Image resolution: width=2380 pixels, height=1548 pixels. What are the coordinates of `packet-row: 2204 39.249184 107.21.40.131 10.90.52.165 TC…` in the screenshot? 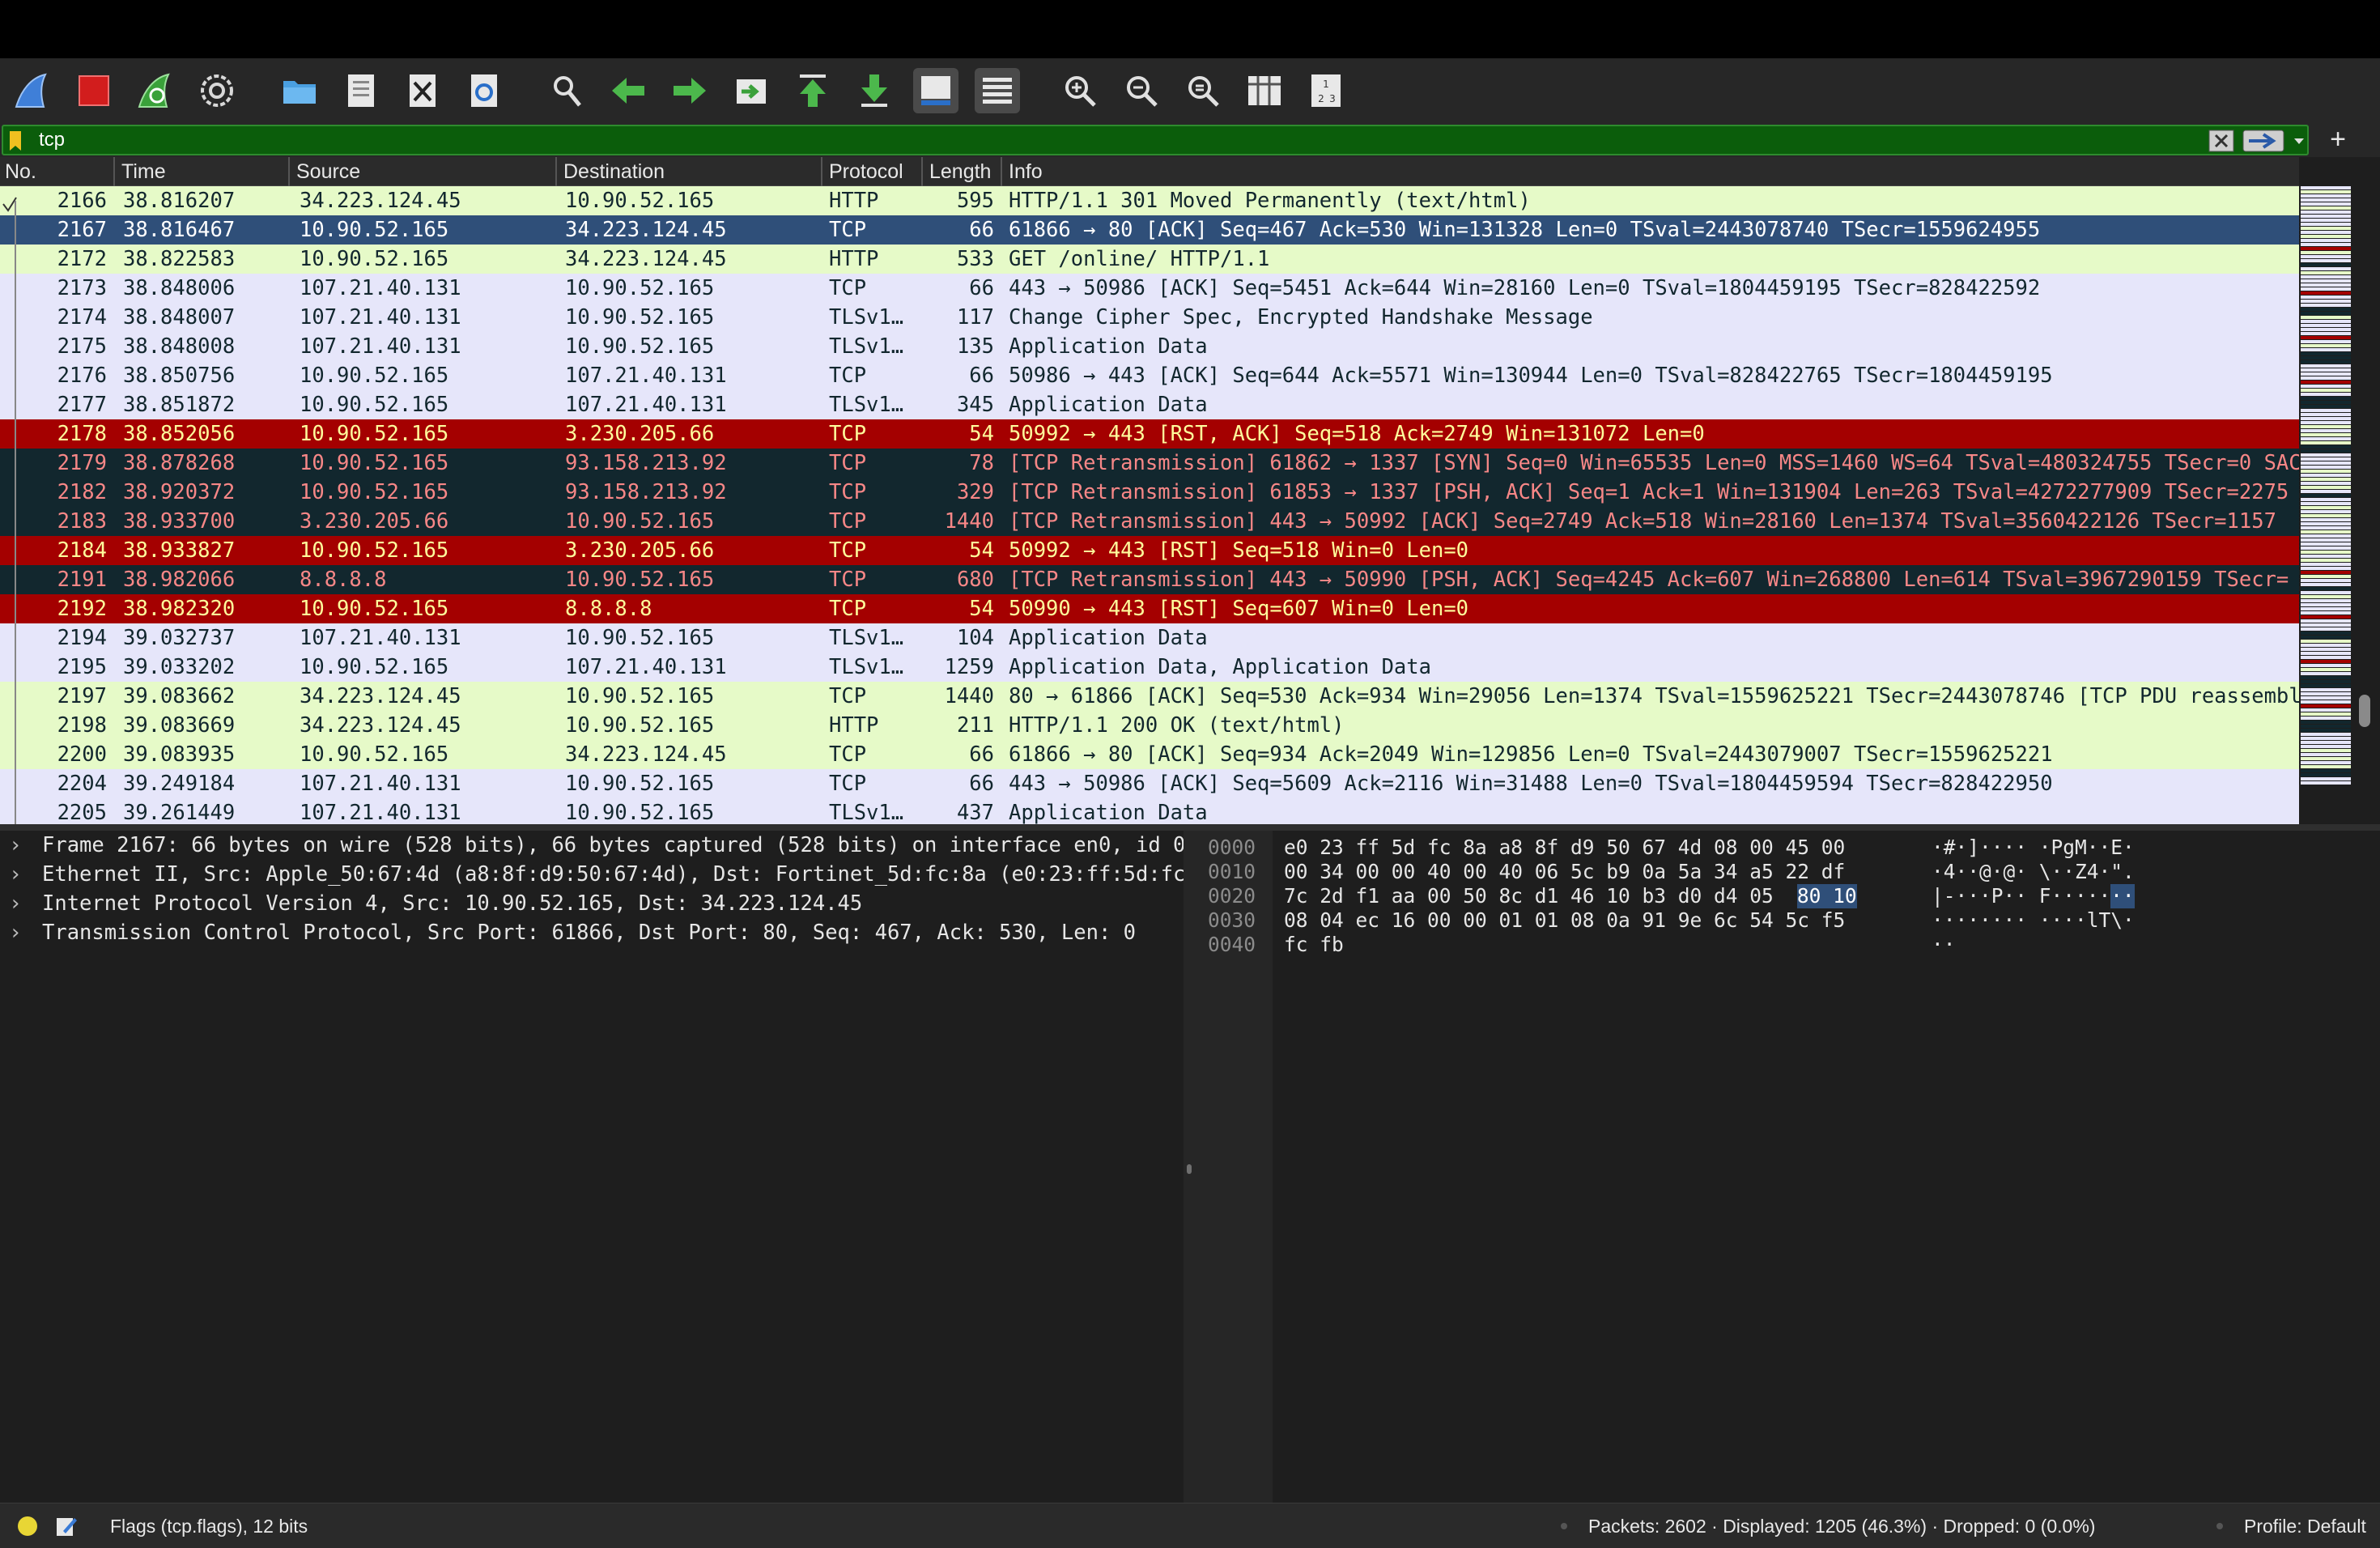 It's located at (1149, 784).